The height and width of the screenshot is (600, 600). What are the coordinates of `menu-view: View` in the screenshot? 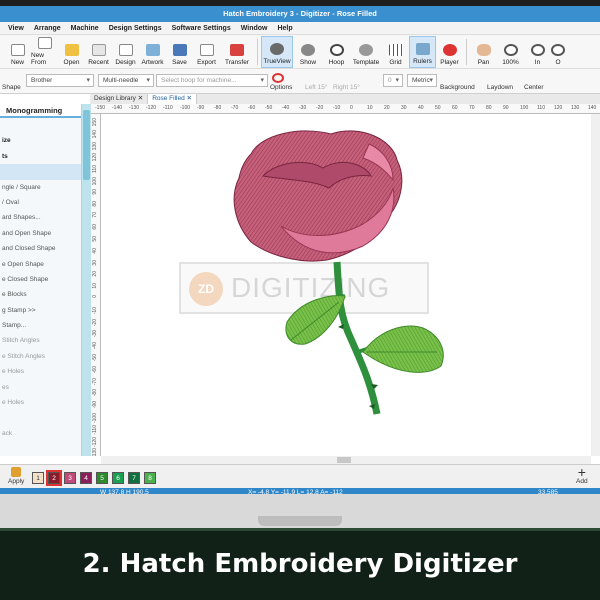 It's located at (16, 28).